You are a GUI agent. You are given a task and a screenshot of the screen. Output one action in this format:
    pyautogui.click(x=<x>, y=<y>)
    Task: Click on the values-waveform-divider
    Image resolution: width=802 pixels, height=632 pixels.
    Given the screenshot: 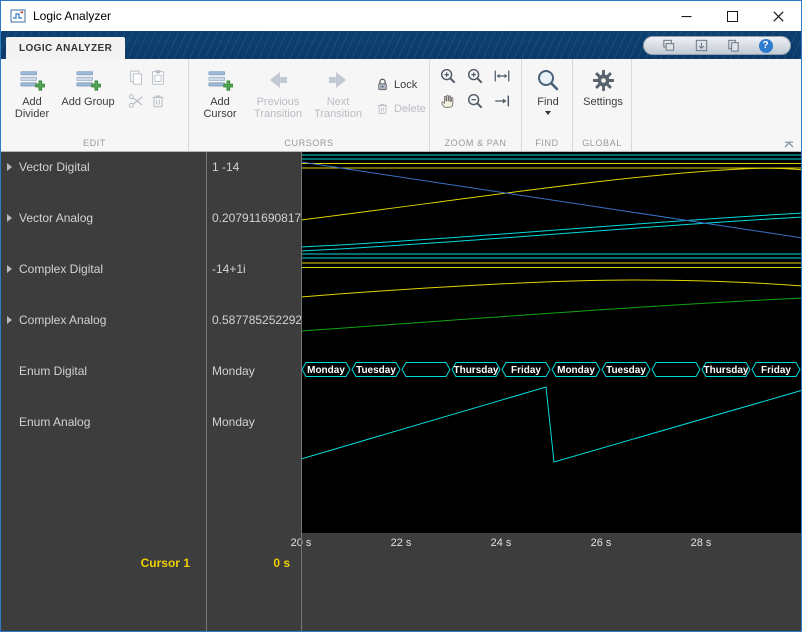 What is the action you would take?
    pyautogui.click(x=301, y=391)
    